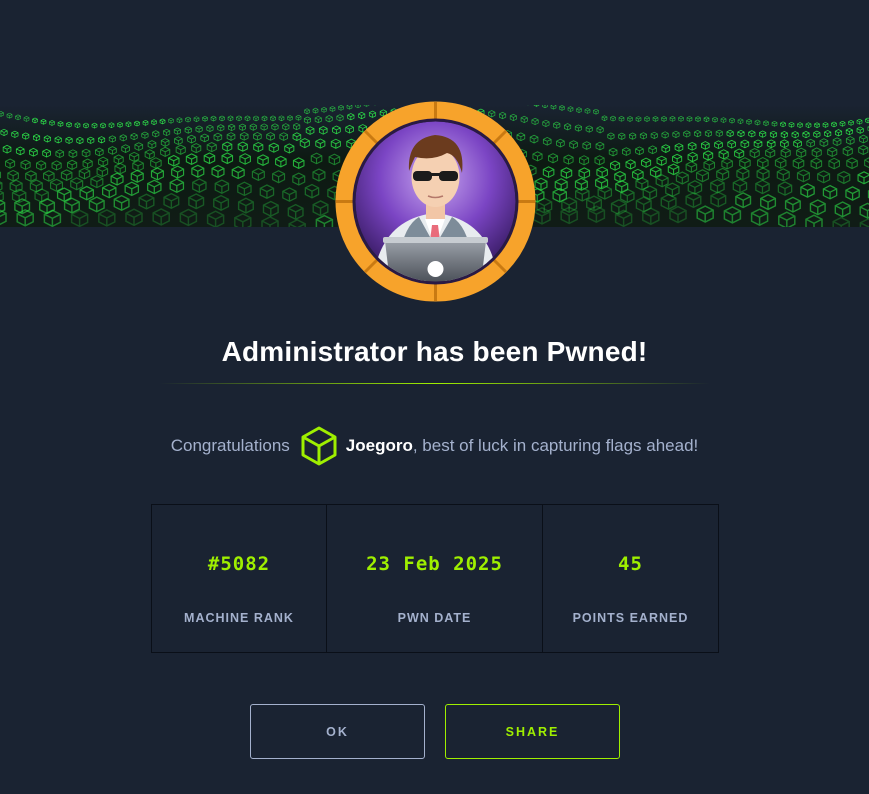 Image resolution: width=869 pixels, height=794 pixels. What do you see at coordinates (630, 578) in the screenshot?
I see `stat-points-earned: 45 POINTS EARNED` at bounding box center [630, 578].